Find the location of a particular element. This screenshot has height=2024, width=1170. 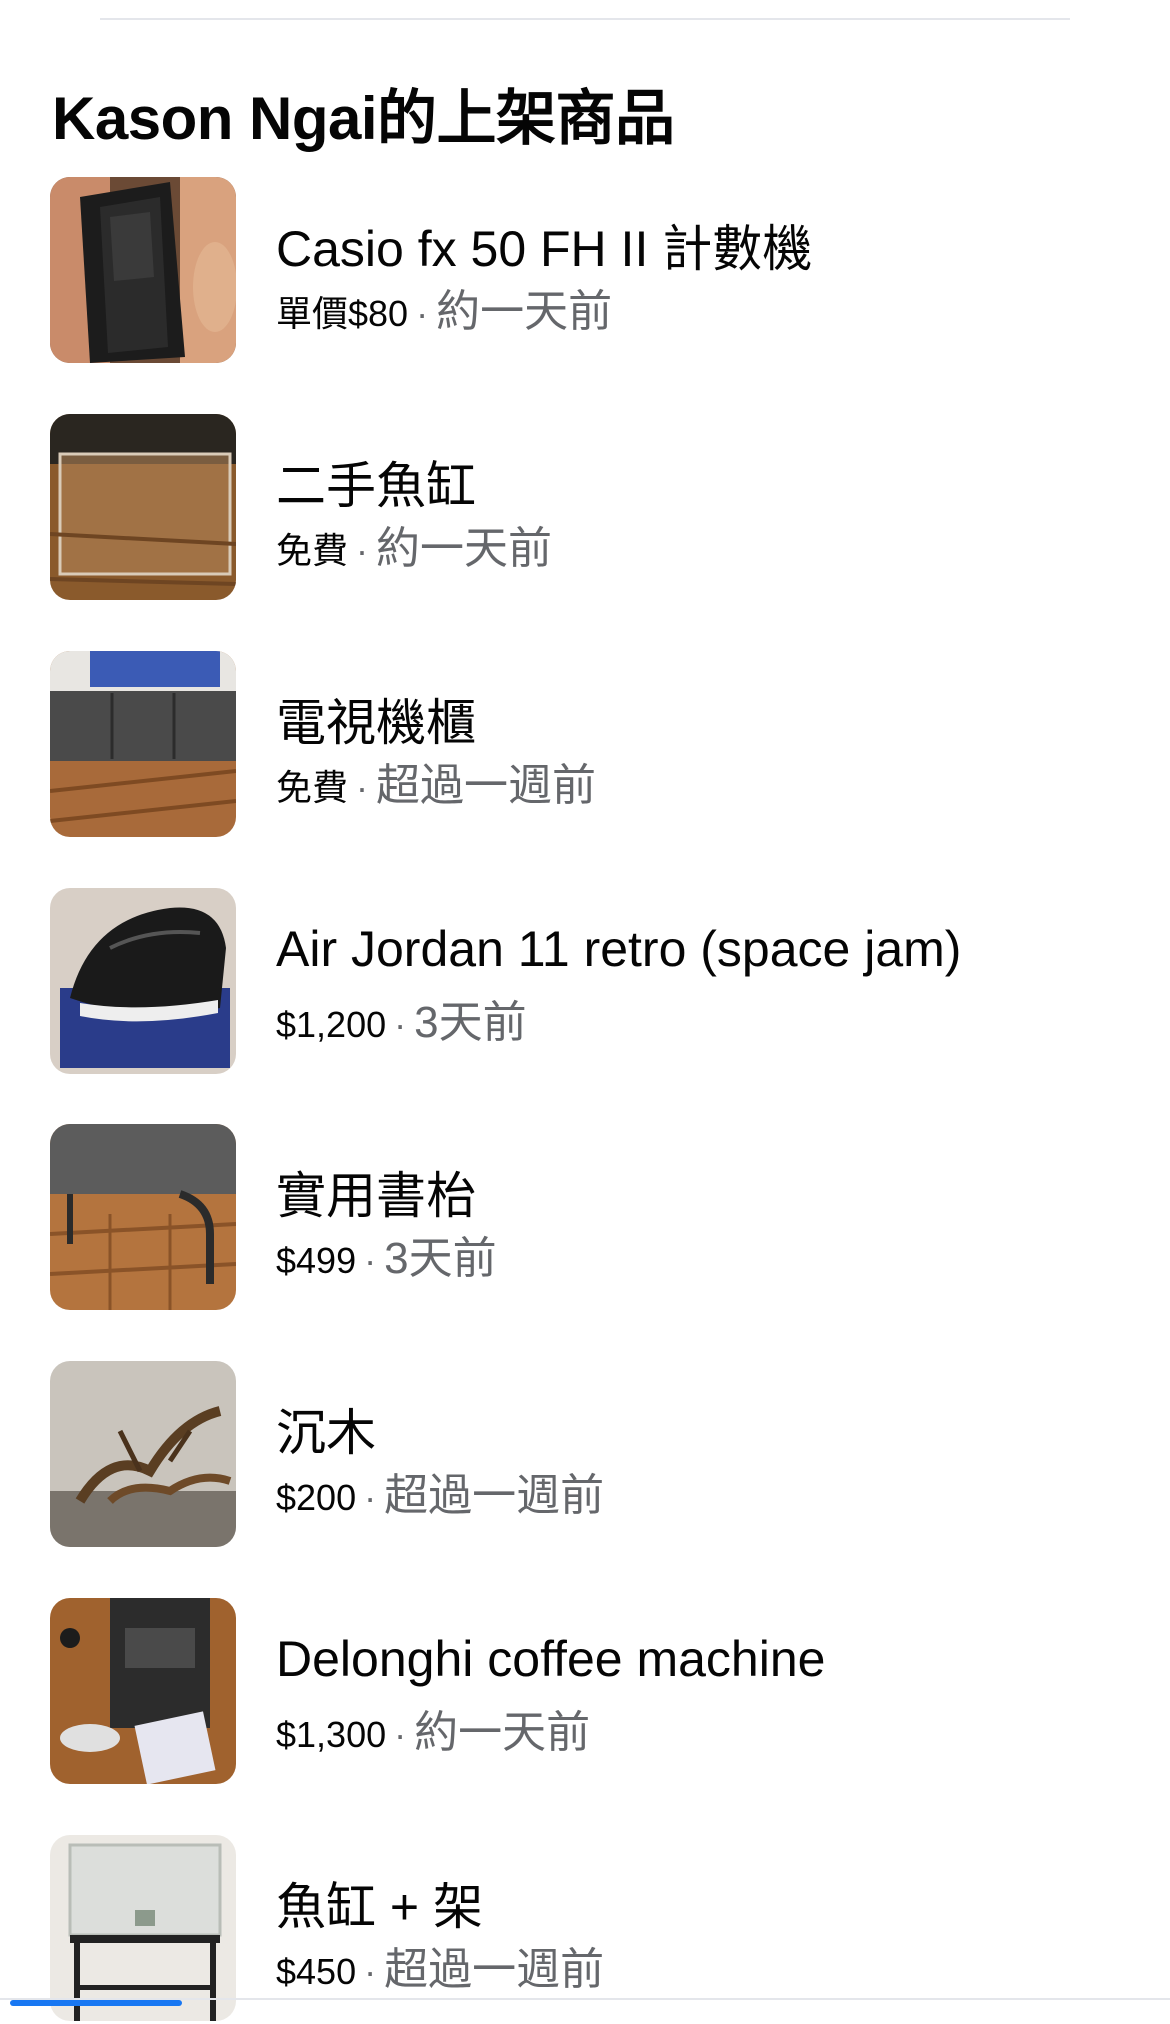

listing-meta: $1,200 · 3天前 is located at coordinates (401, 1018).